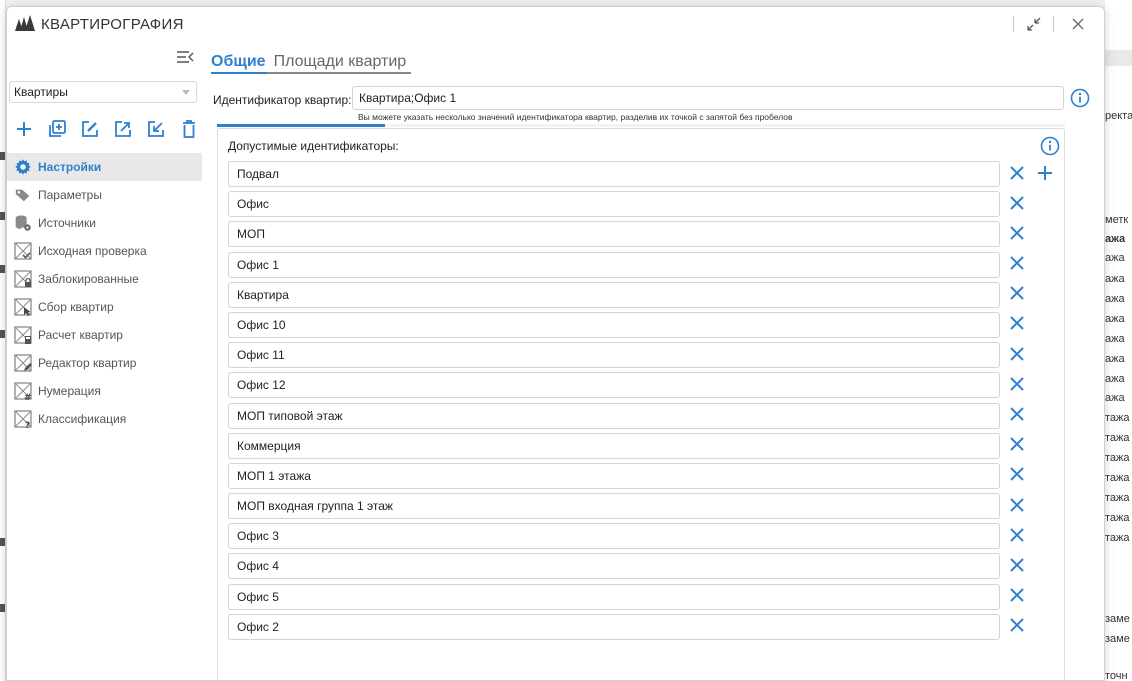  I want to click on close-button, so click(1078, 24).